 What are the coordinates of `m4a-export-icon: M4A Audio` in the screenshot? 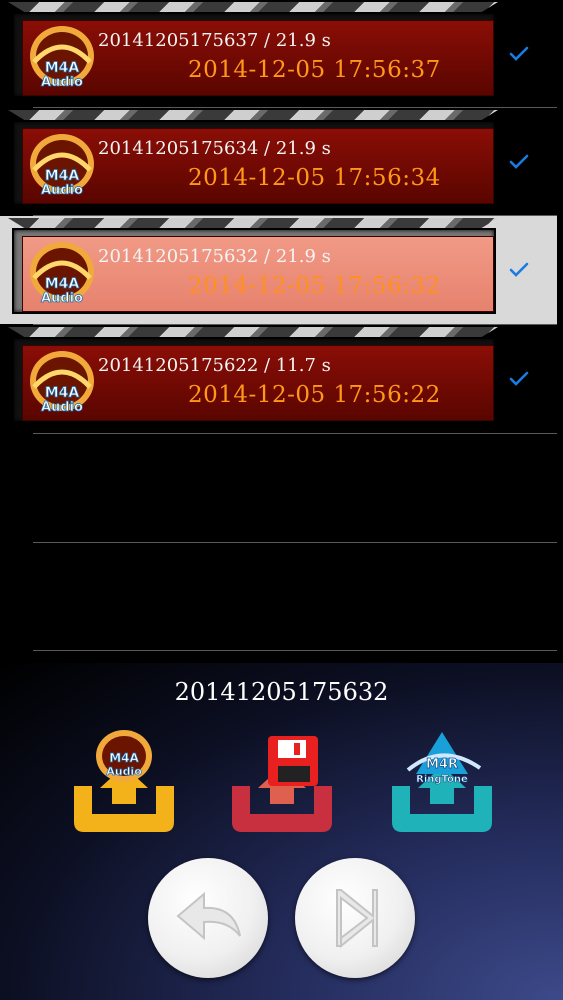 It's located at (124, 781).